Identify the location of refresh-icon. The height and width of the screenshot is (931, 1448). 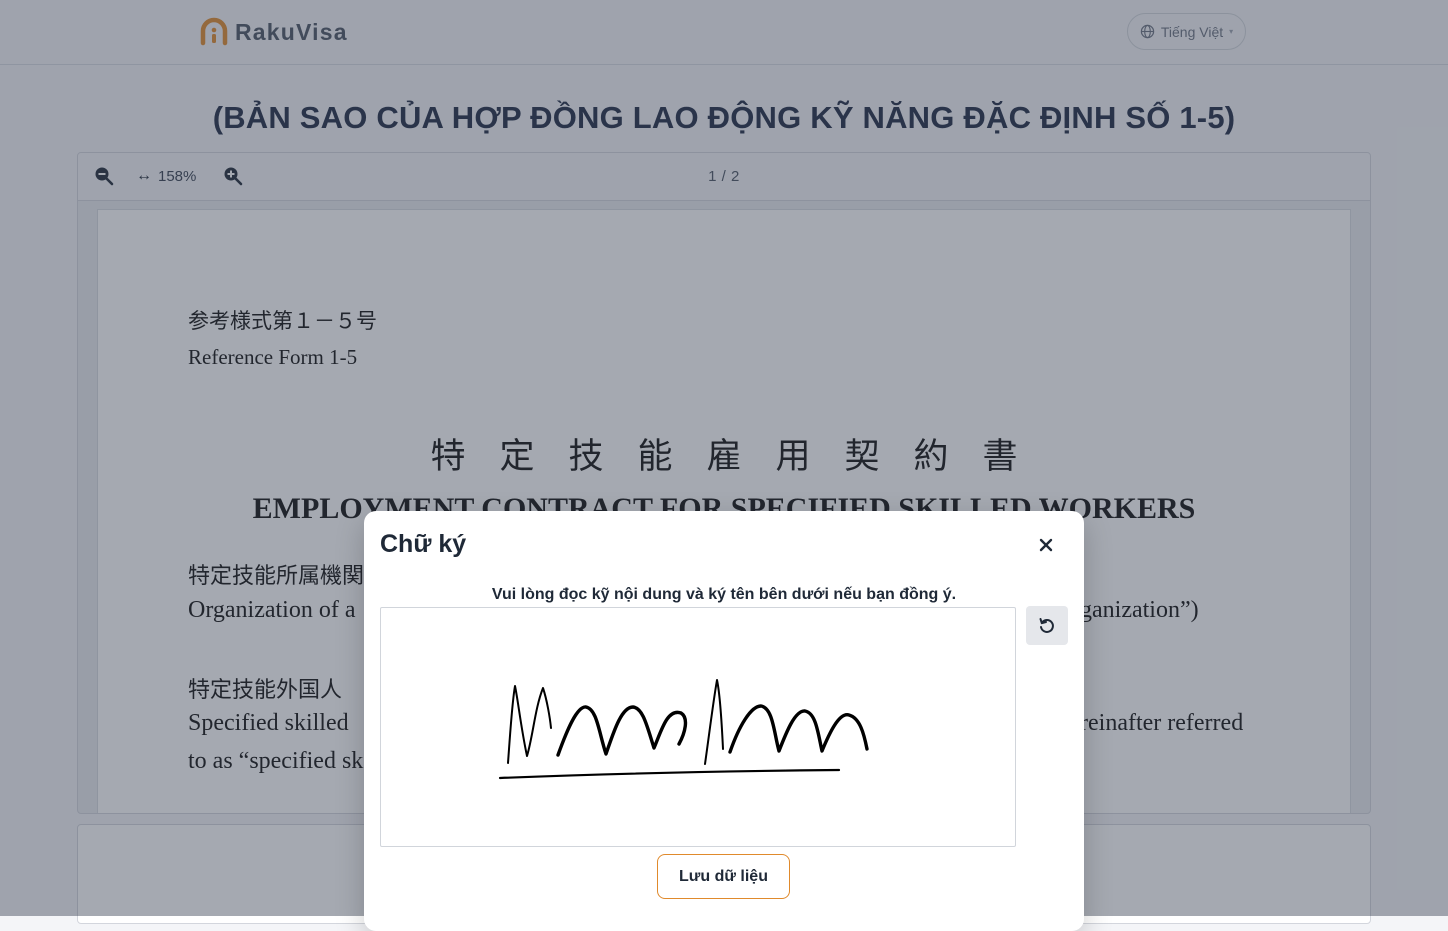
(1046, 625).